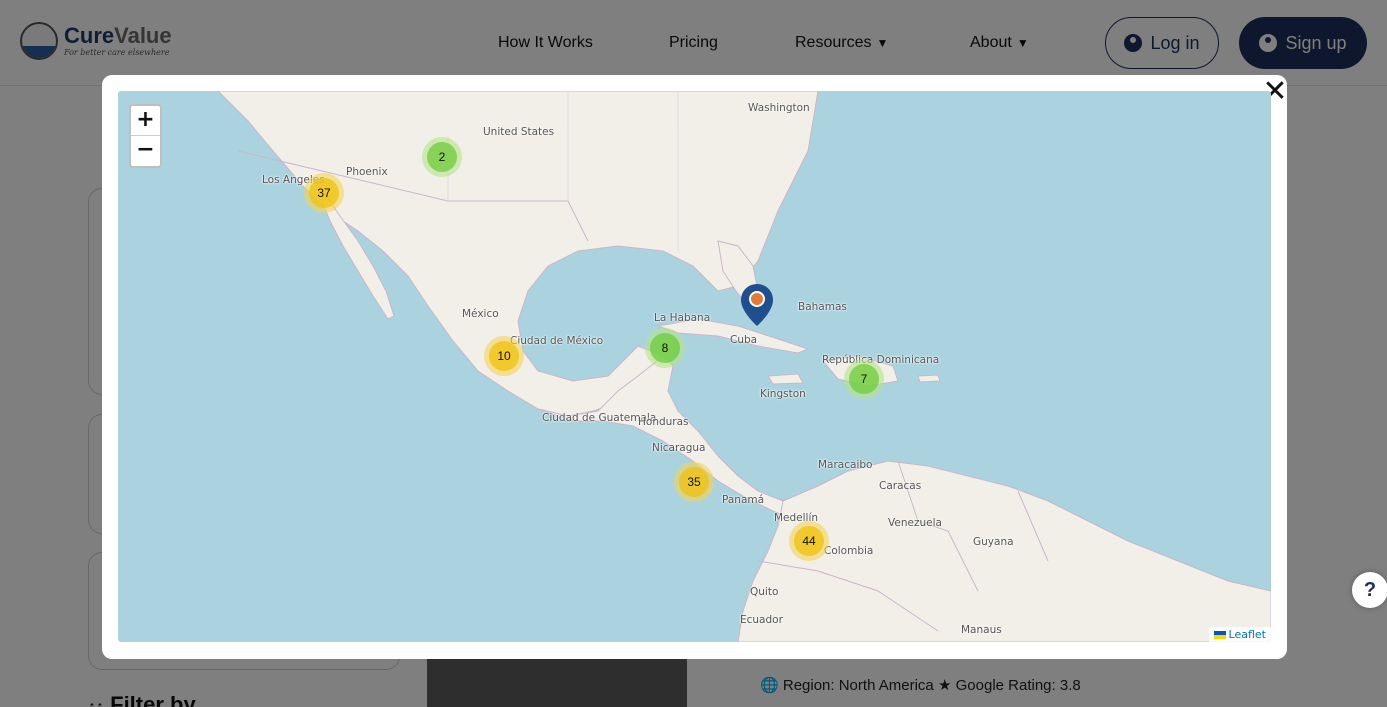 This screenshot has width=1387, height=707. I want to click on zoom-control: + −, so click(145, 136).